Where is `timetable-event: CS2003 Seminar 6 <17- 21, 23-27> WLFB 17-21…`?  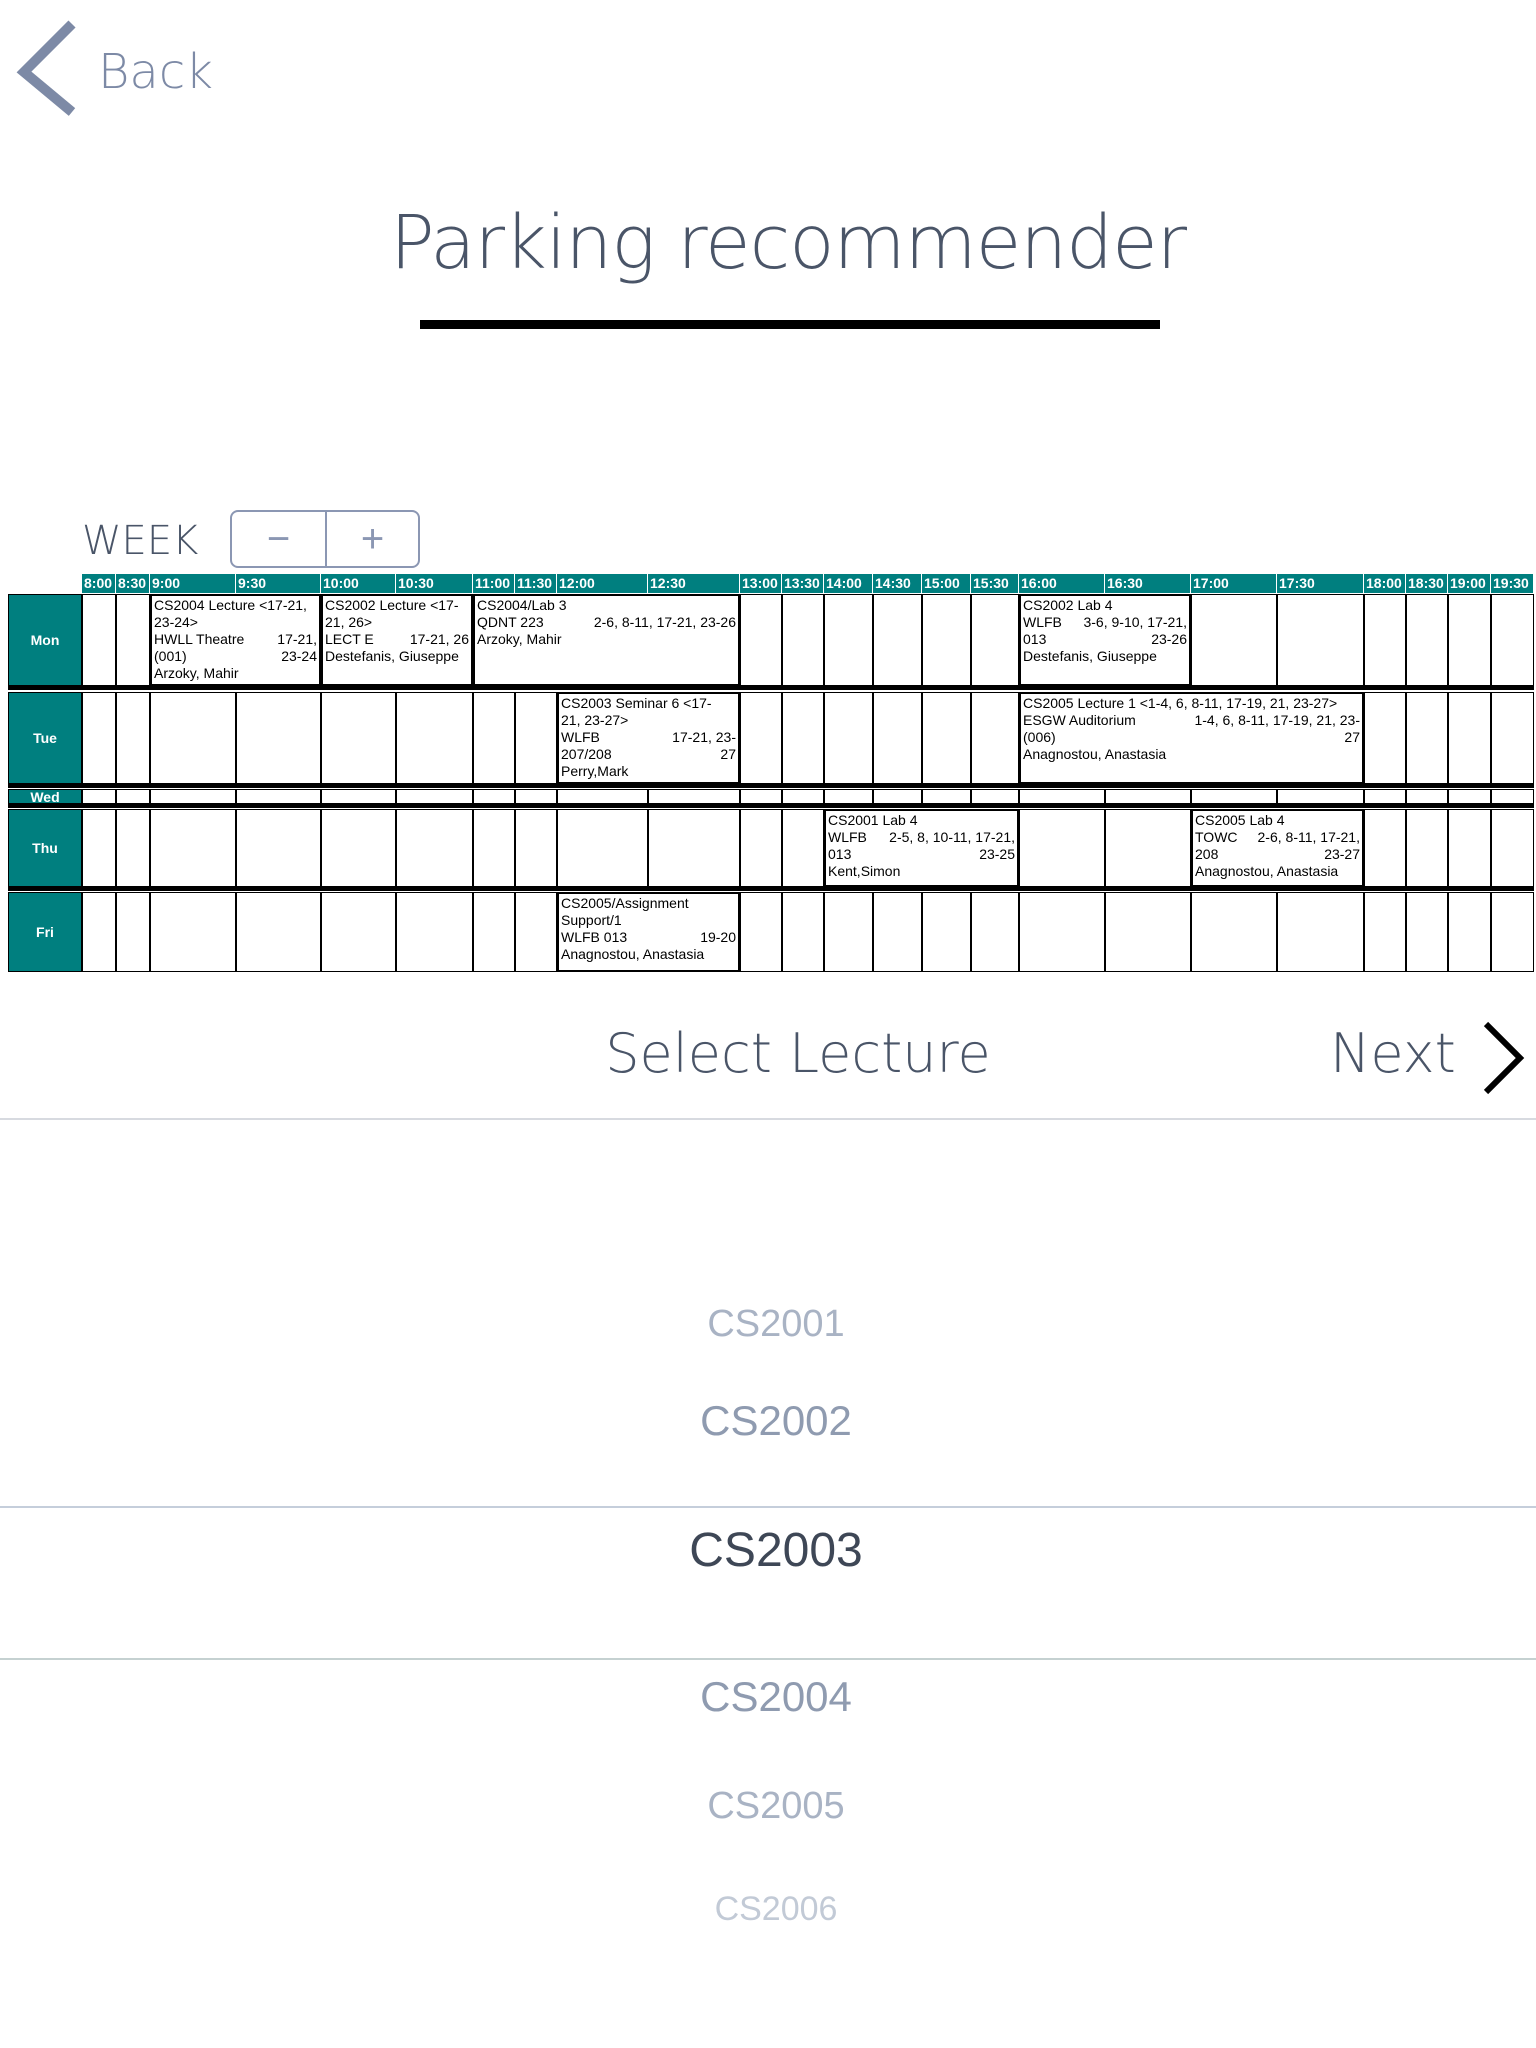 timetable-event: CS2003 Seminar 6 <17- 21, 23-27> WLFB 17-21… is located at coordinates (648, 738).